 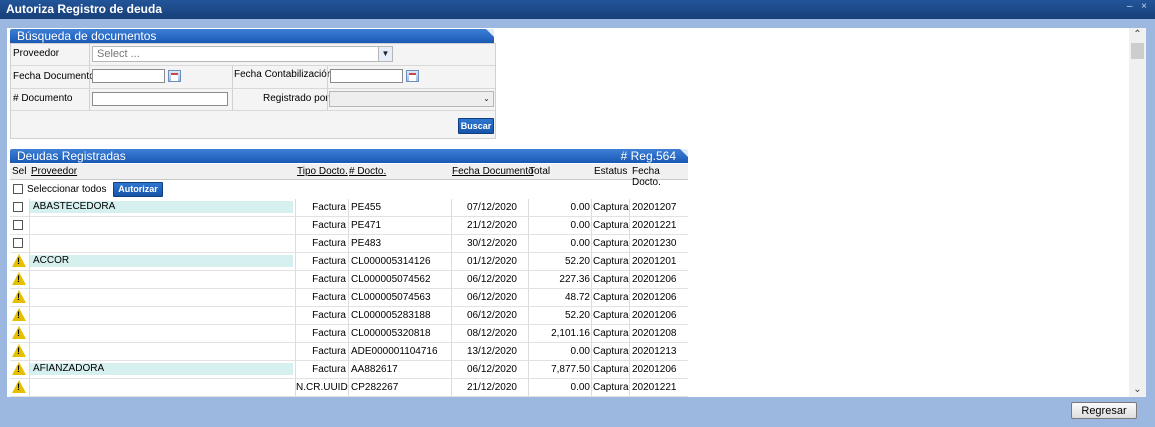 What do you see at coordinates (18, 189) in the screenshot?
I see `select-all-checkbox` at bounding box center [18, 189].